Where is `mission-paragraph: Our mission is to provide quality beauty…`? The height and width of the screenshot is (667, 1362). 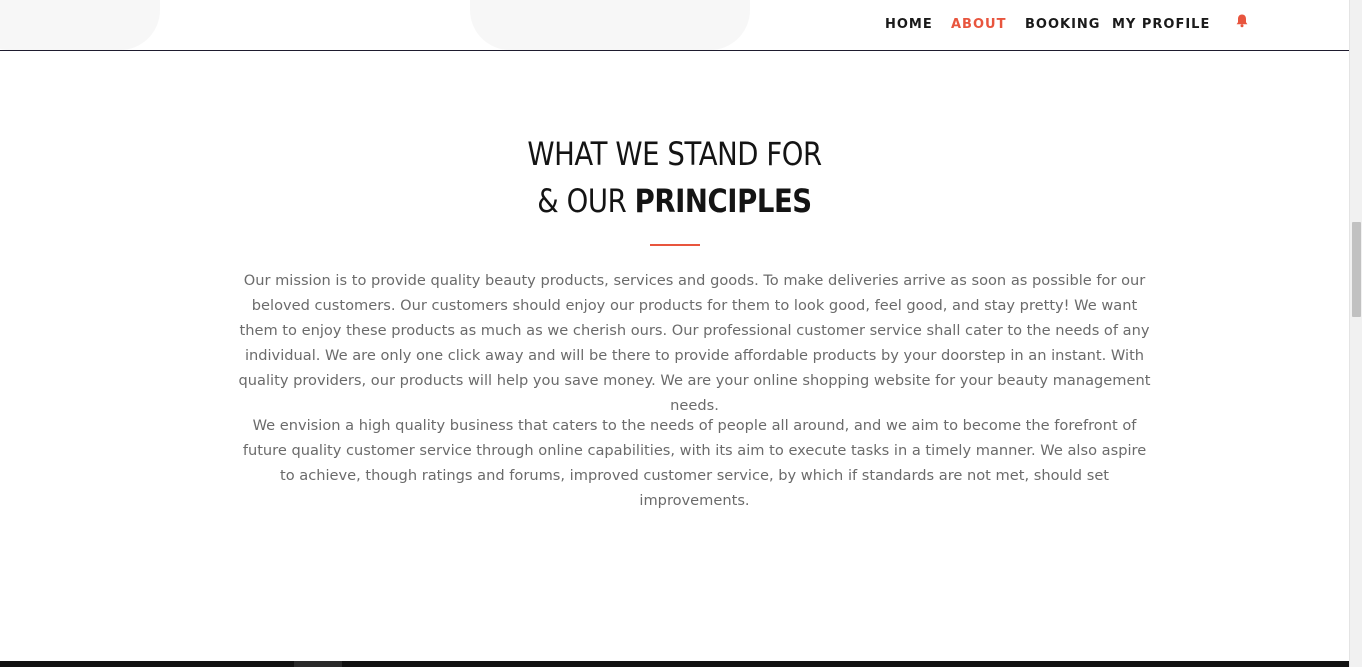 mission-paragraph: Our mission is to provide quality beauty… is located at coordinates (694, 343).